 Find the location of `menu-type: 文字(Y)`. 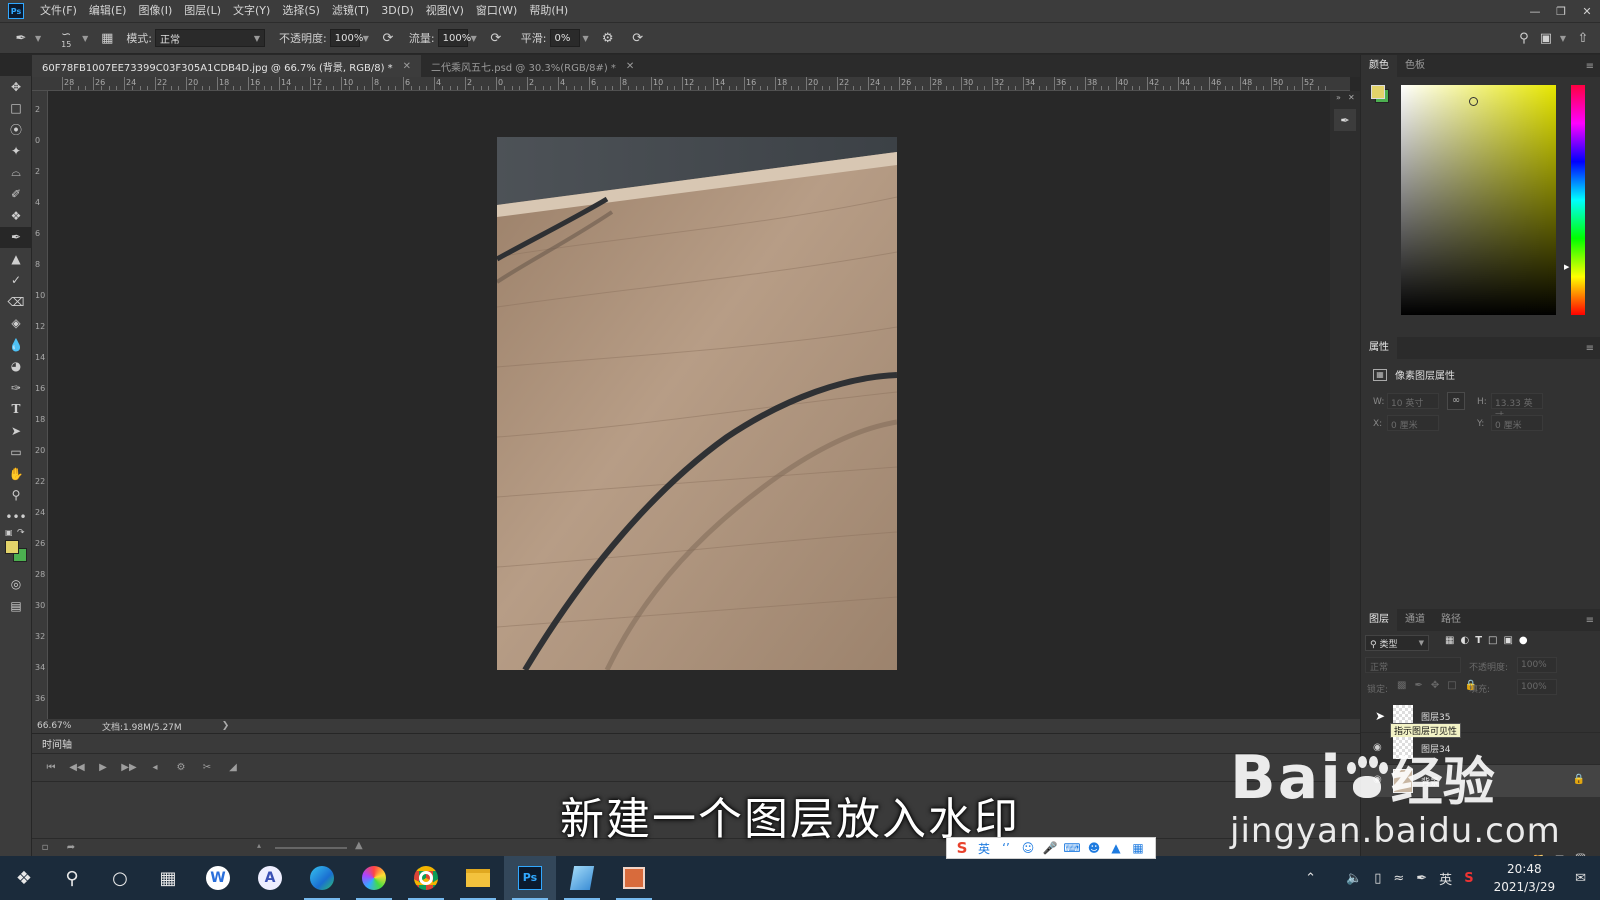

menu-type: 文字(Y) is located at coordinates (251, 11).